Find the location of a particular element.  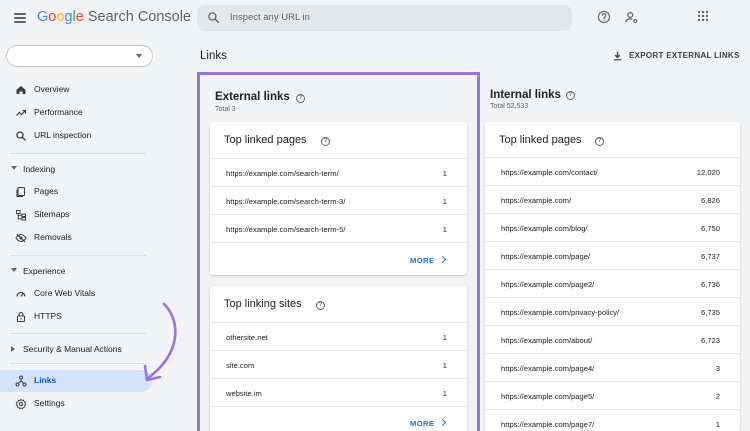

nav-removals: Removals is located at coordinates (79, 238).